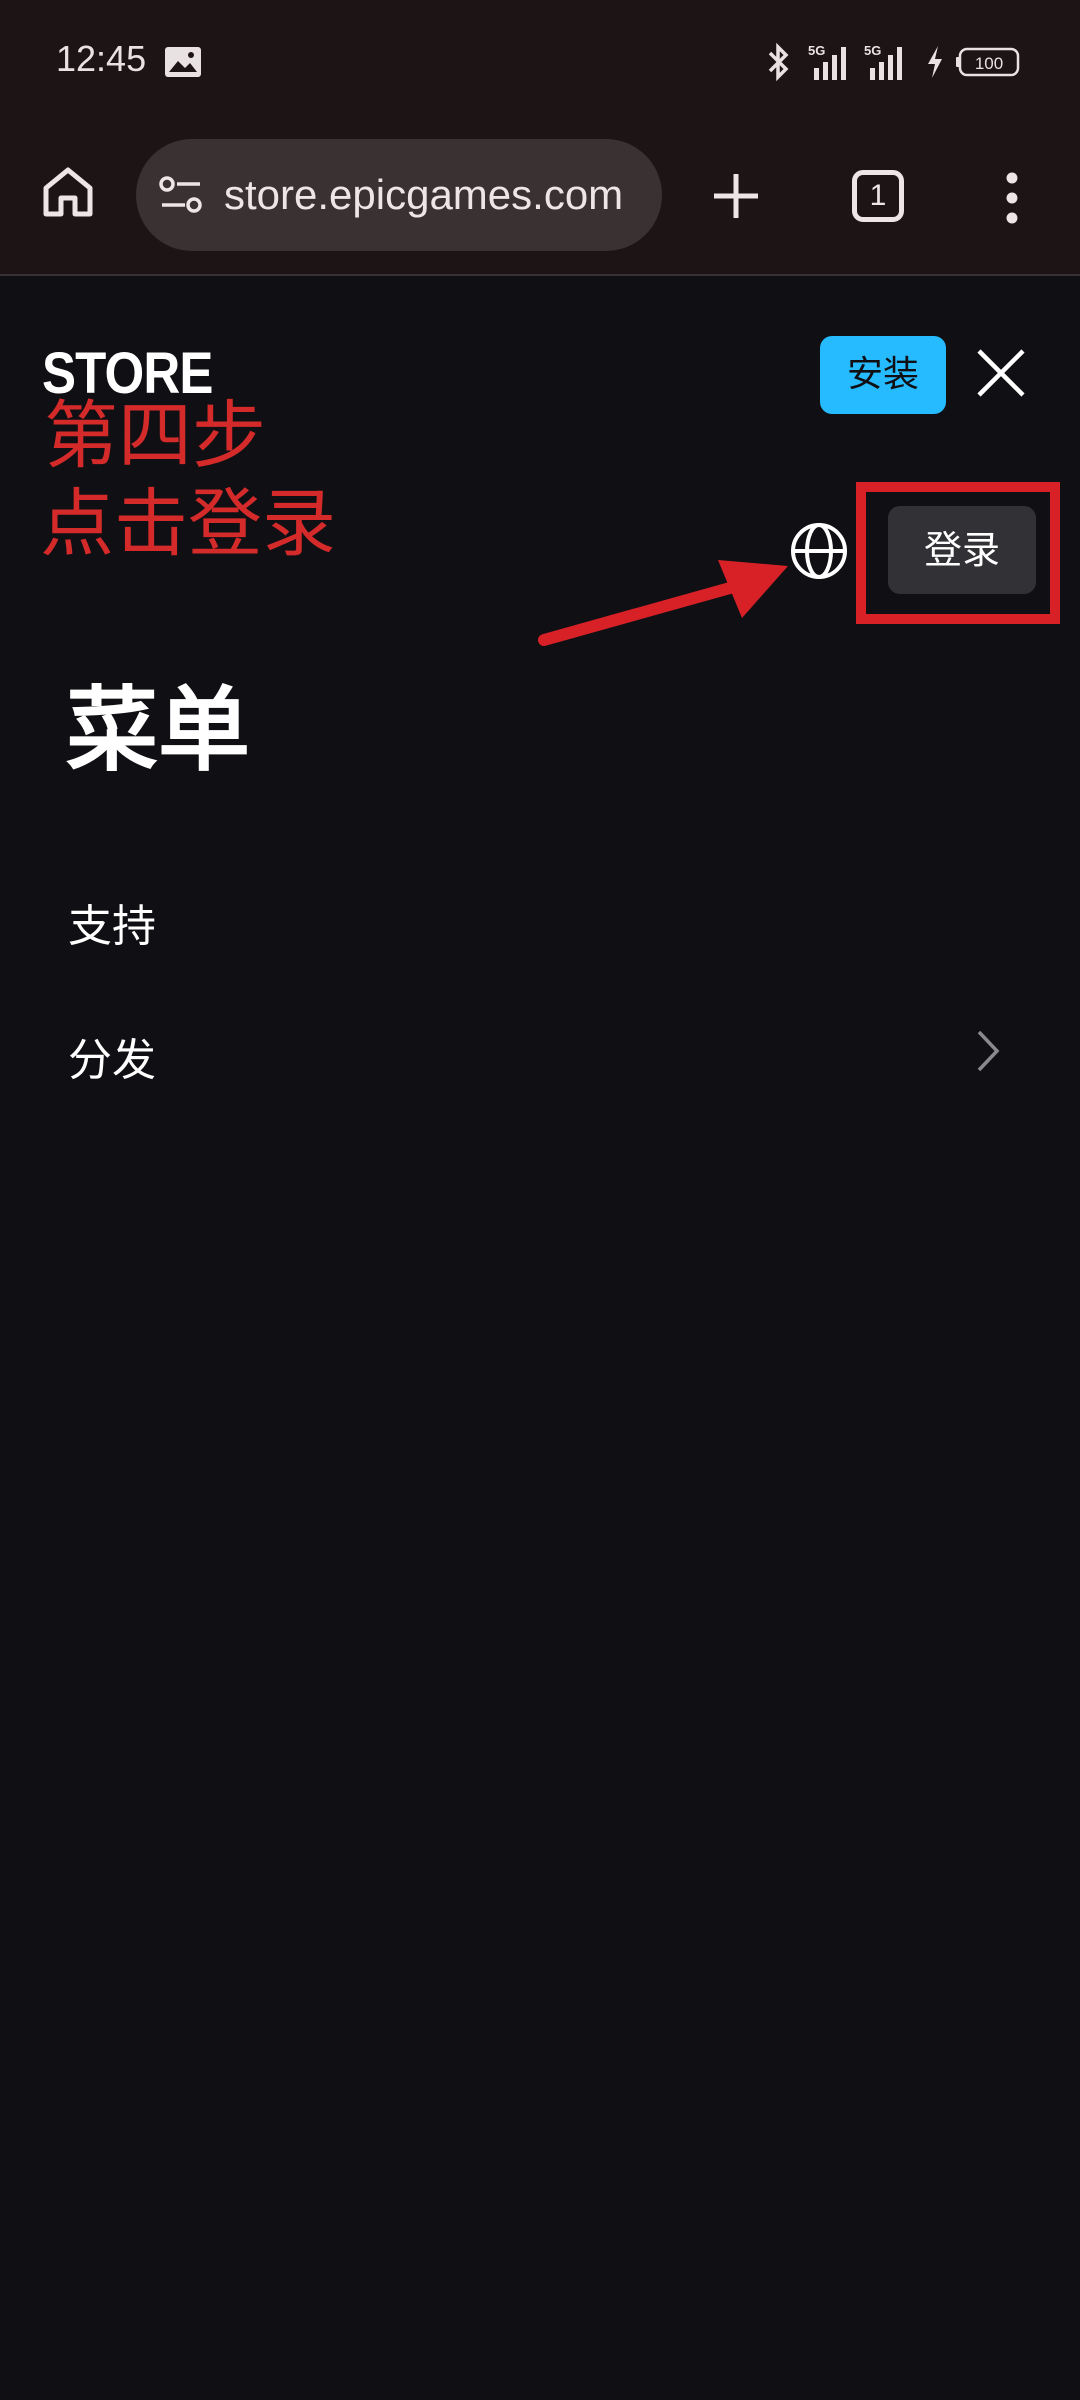 The height and width of the screenshot is (2400, 1080). I want to click on menu-title: 菜单, so click(158, 730).